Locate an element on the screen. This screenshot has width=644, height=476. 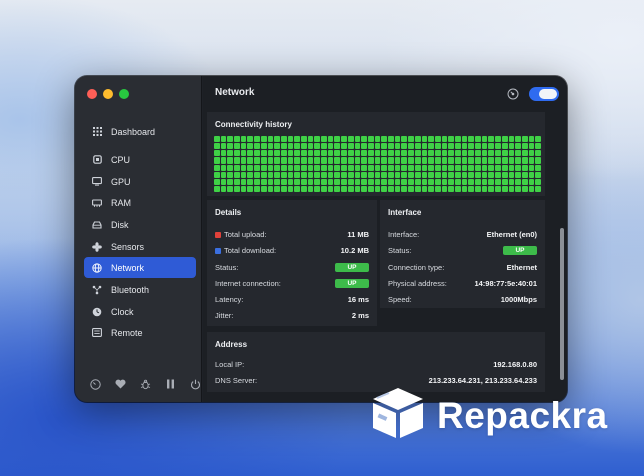
sidebar-item-label: Remote is located at coordinates (127, 332).